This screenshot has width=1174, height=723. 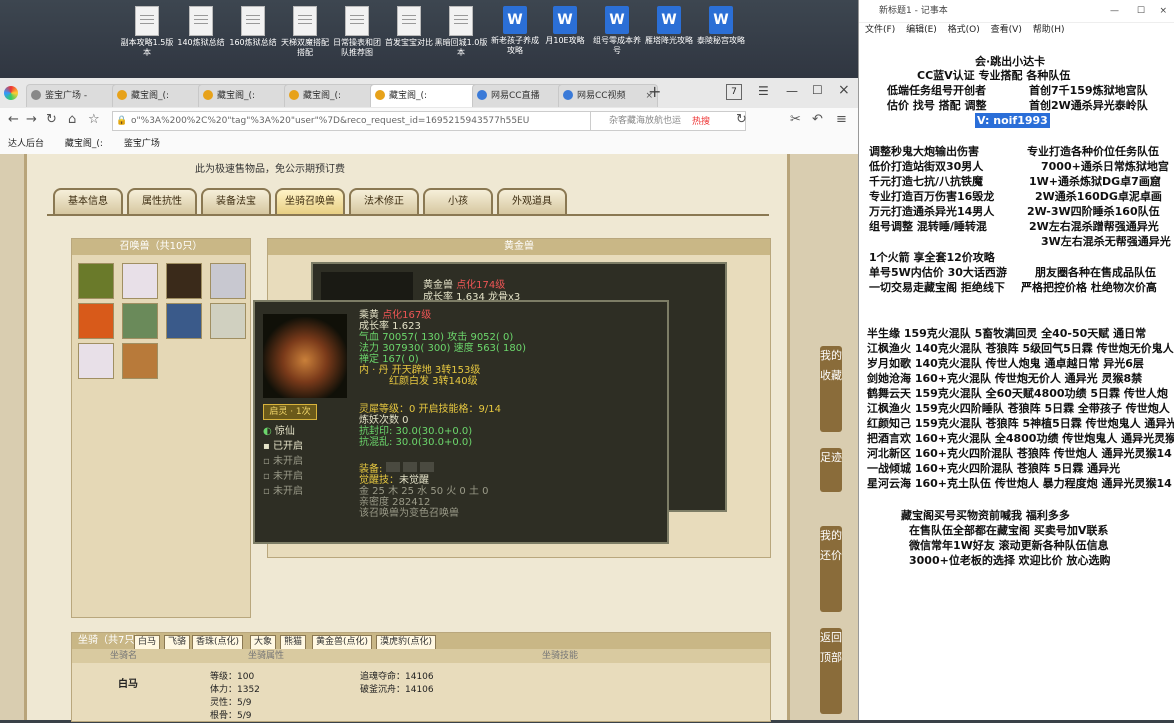 I want to click on skill-row: ▪ 已开启, so click(x=283, y=446).